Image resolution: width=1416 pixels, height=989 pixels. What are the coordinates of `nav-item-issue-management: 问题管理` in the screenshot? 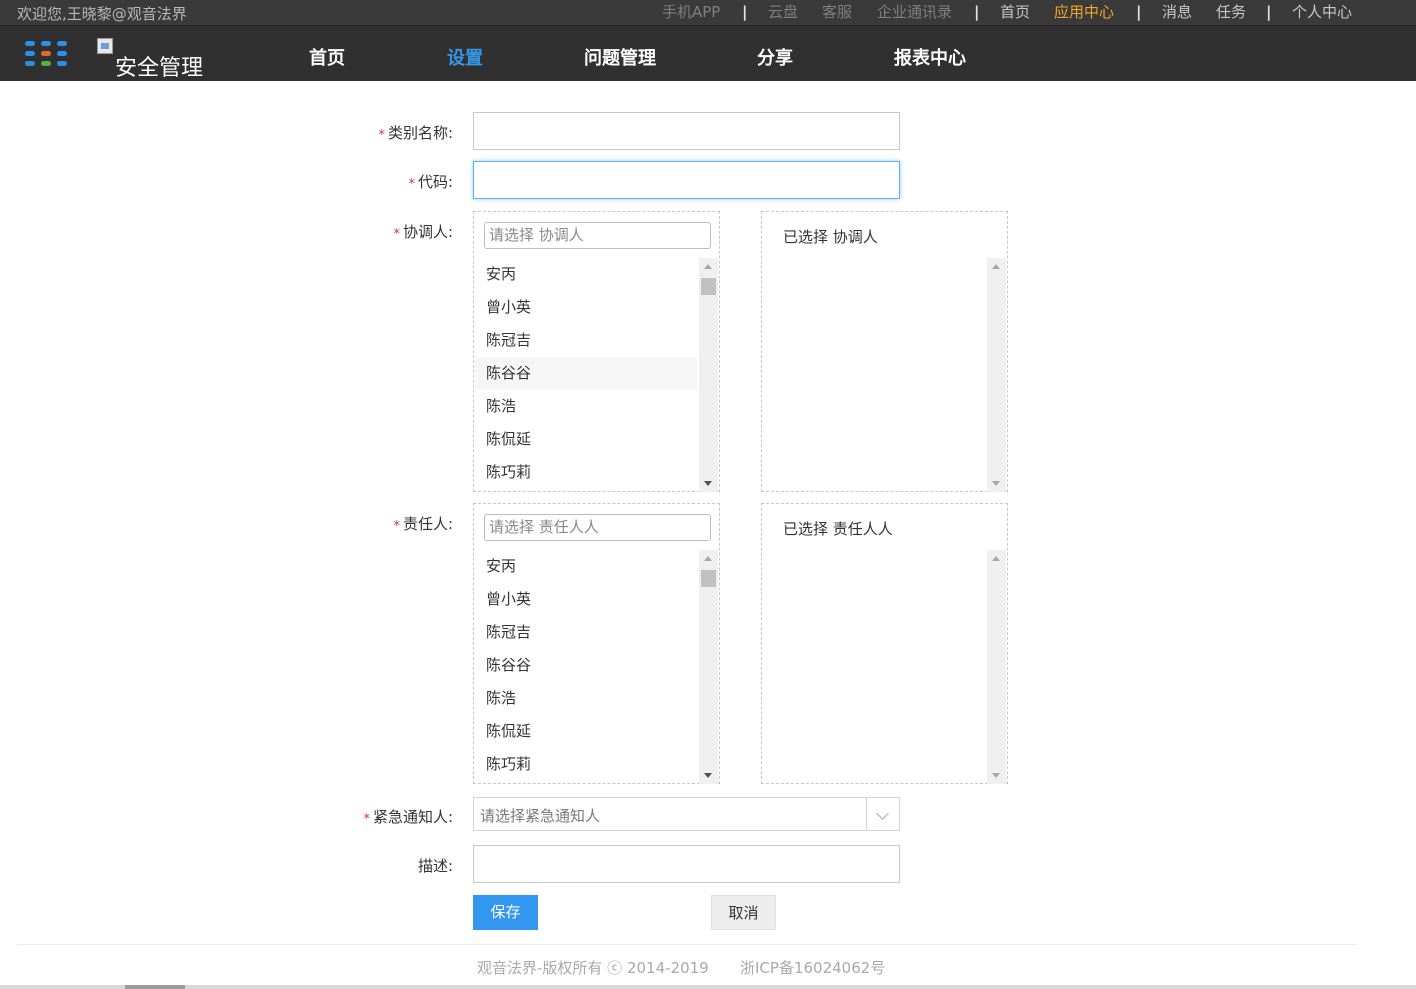 It's located at (620, 59).